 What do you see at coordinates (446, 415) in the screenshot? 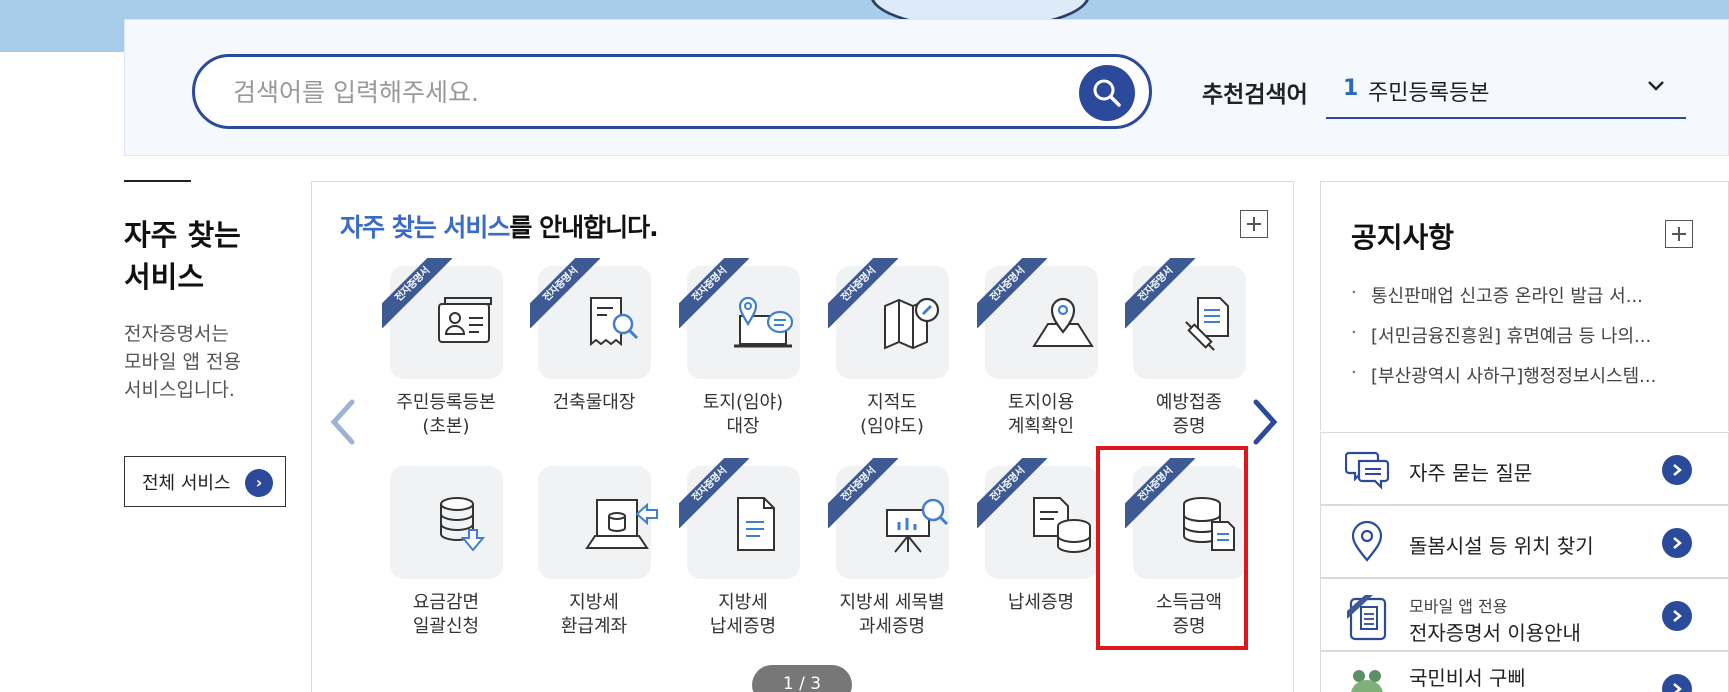
I see `service-label: 주민등록등본 (초본)` at bounding box center [446, 415].